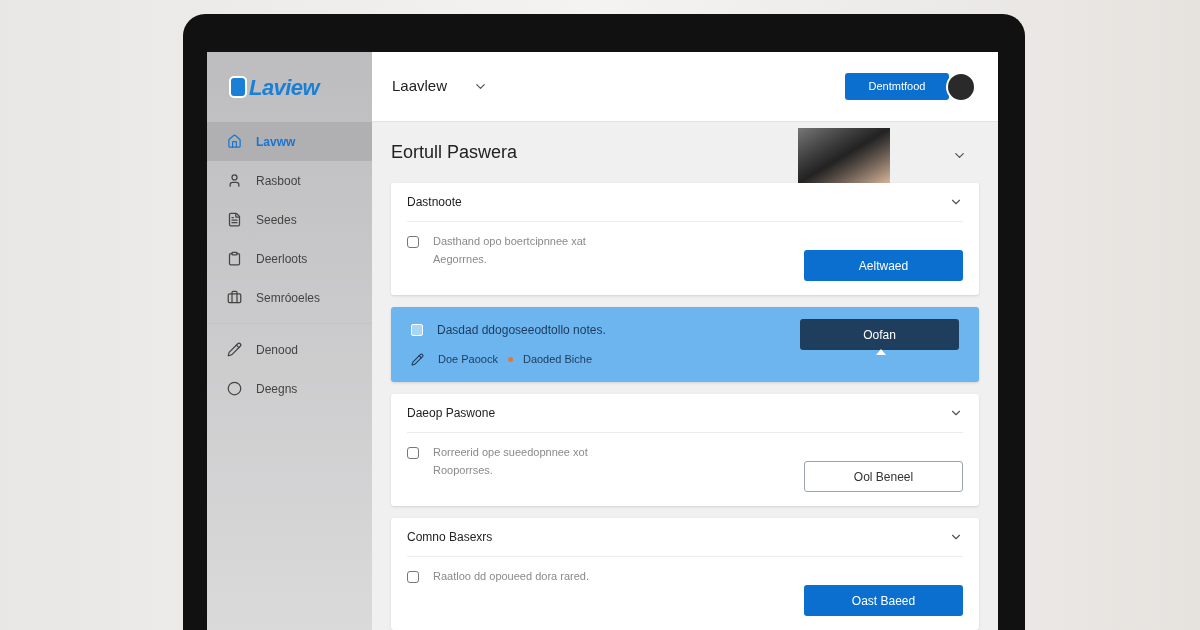  What do you see at coordinates (468, 360) in the screenshot?
I see `meta-text: Doe Paoock` at bounding box center [468, 360].